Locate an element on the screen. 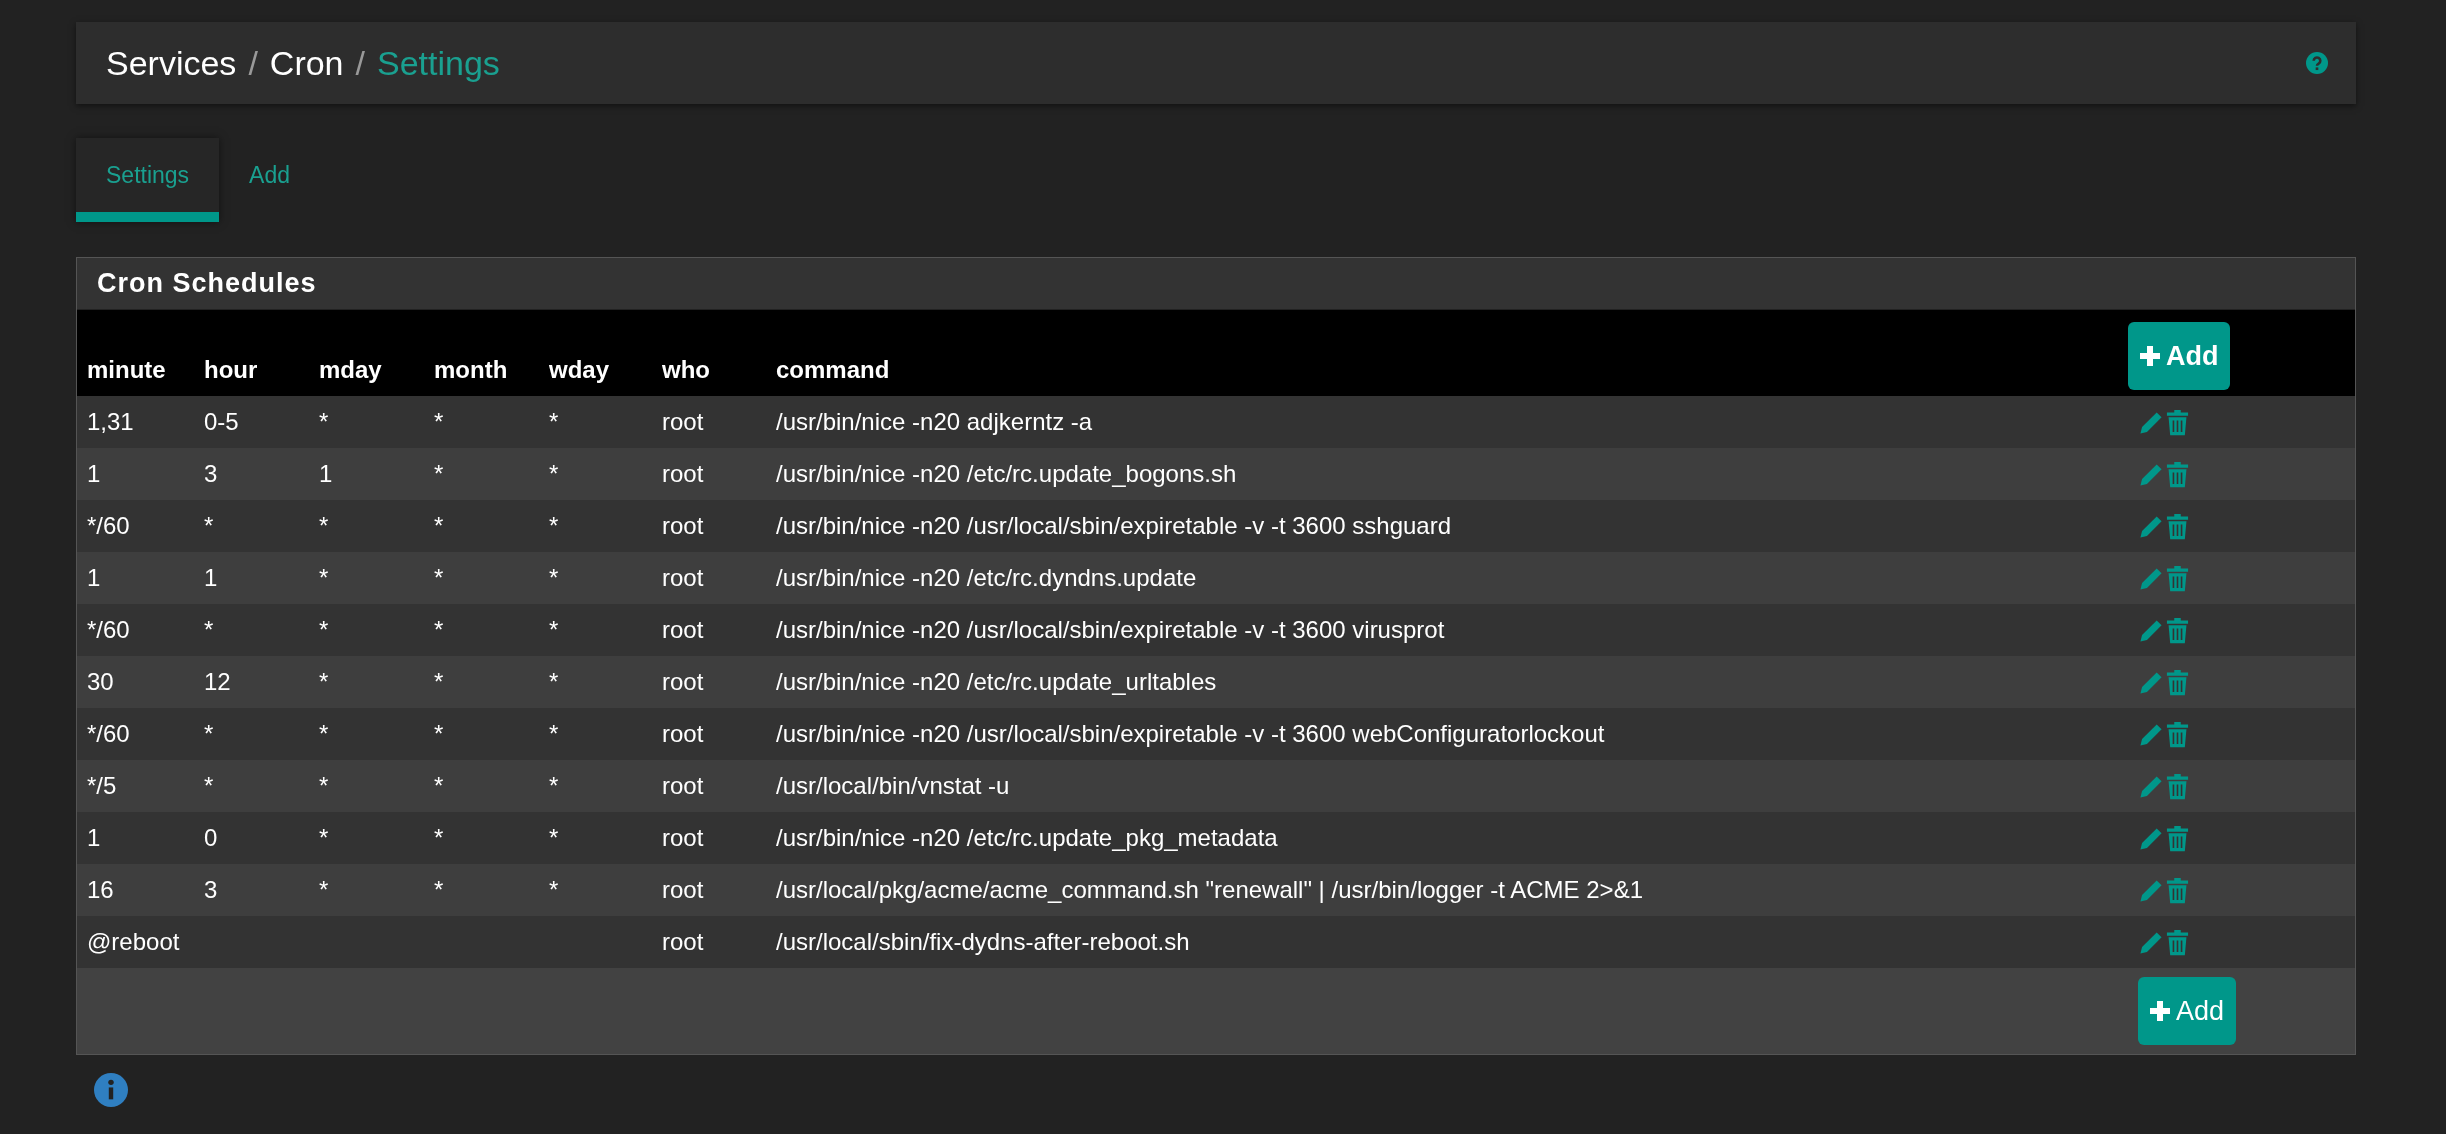 Image resolution: width=2446 pixels, height=1134 pixels. table-cell: 0 is located at coordinates (211, 837).